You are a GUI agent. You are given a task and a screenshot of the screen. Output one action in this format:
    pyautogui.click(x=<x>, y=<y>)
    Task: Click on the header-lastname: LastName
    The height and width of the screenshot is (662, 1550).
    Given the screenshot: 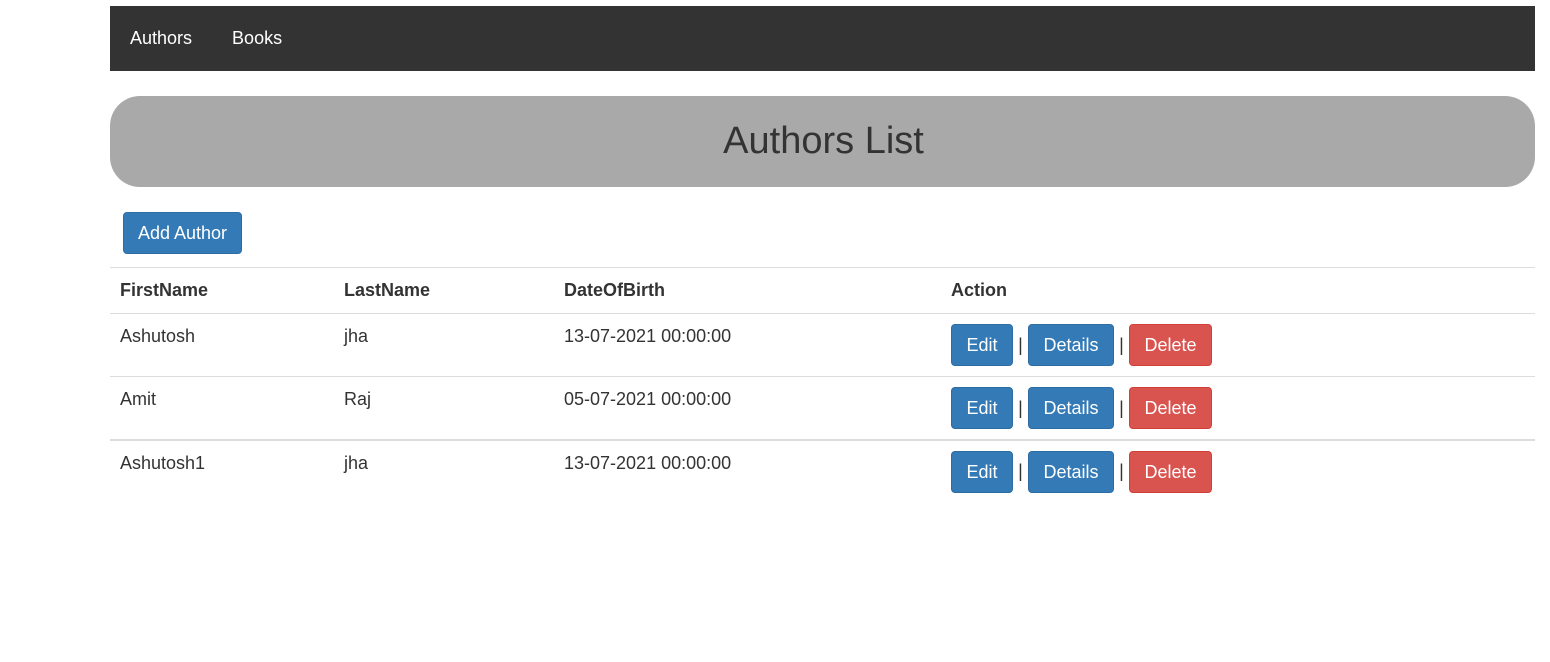 What is the action you would take?
    pyautogui.click(x=444, y=290)
    